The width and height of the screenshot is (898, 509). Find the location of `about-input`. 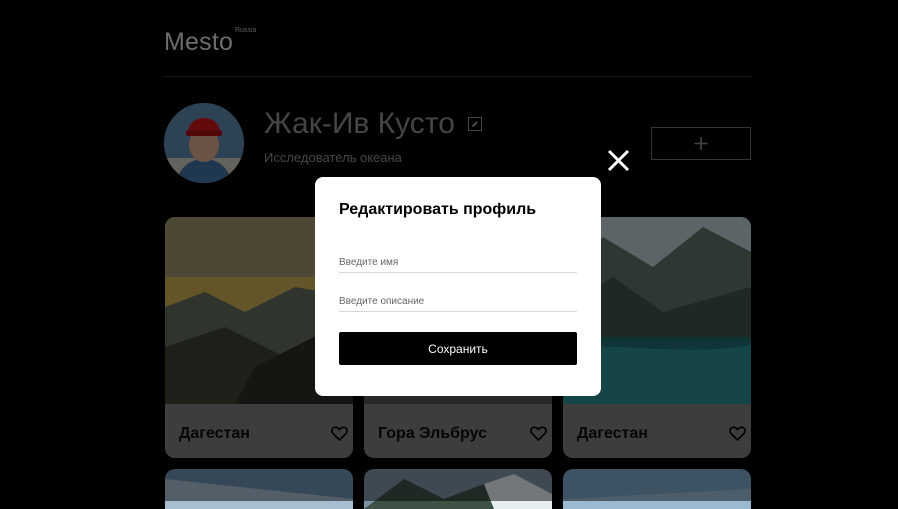

about-input is located at coordinates (458, 301).